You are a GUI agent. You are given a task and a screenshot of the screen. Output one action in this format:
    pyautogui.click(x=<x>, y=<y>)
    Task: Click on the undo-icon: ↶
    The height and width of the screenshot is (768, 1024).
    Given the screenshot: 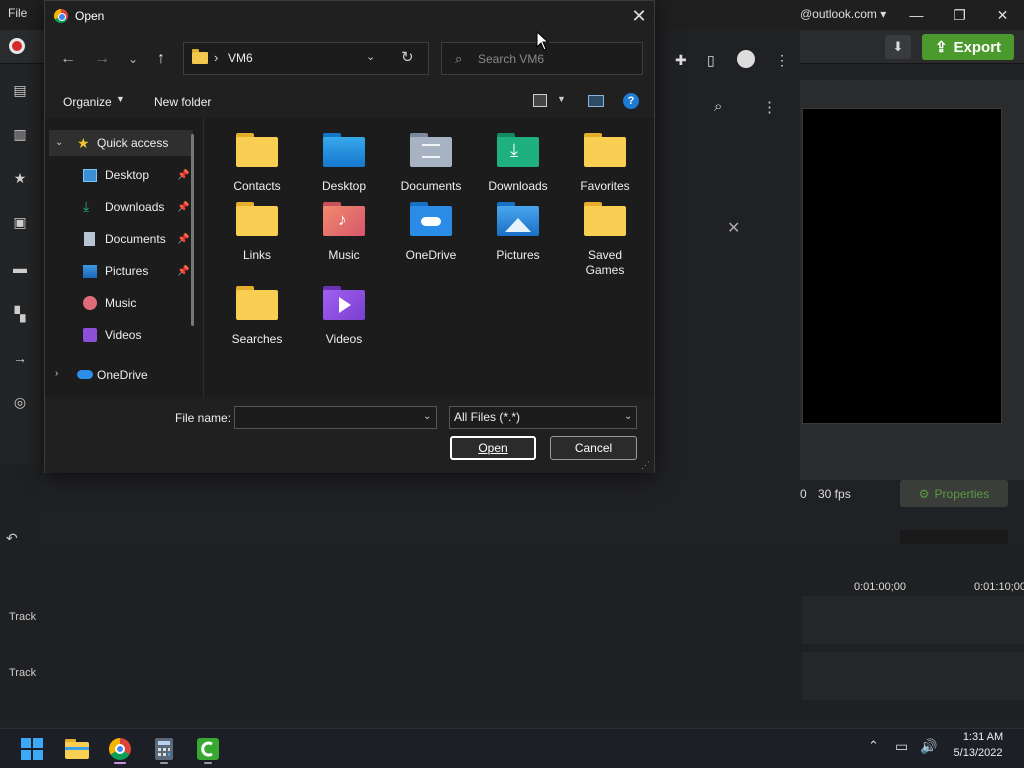 What is the action you would take?
    pyautogui.click(x=12, y=538)
    